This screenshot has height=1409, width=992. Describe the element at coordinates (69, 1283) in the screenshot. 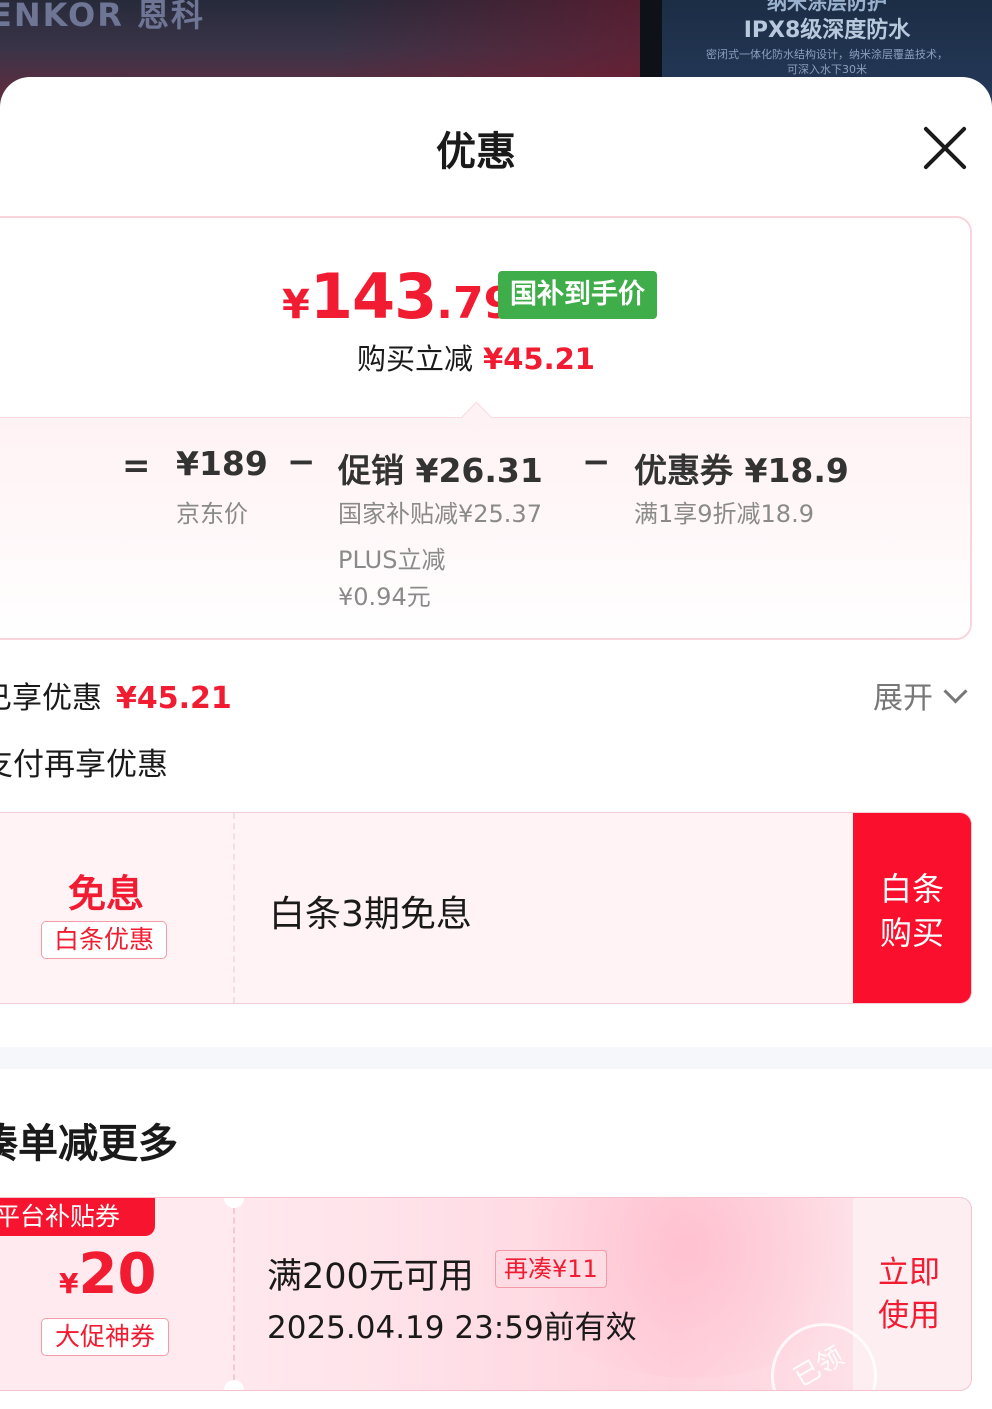

I see `coupon-symbol: ¥` at that location.